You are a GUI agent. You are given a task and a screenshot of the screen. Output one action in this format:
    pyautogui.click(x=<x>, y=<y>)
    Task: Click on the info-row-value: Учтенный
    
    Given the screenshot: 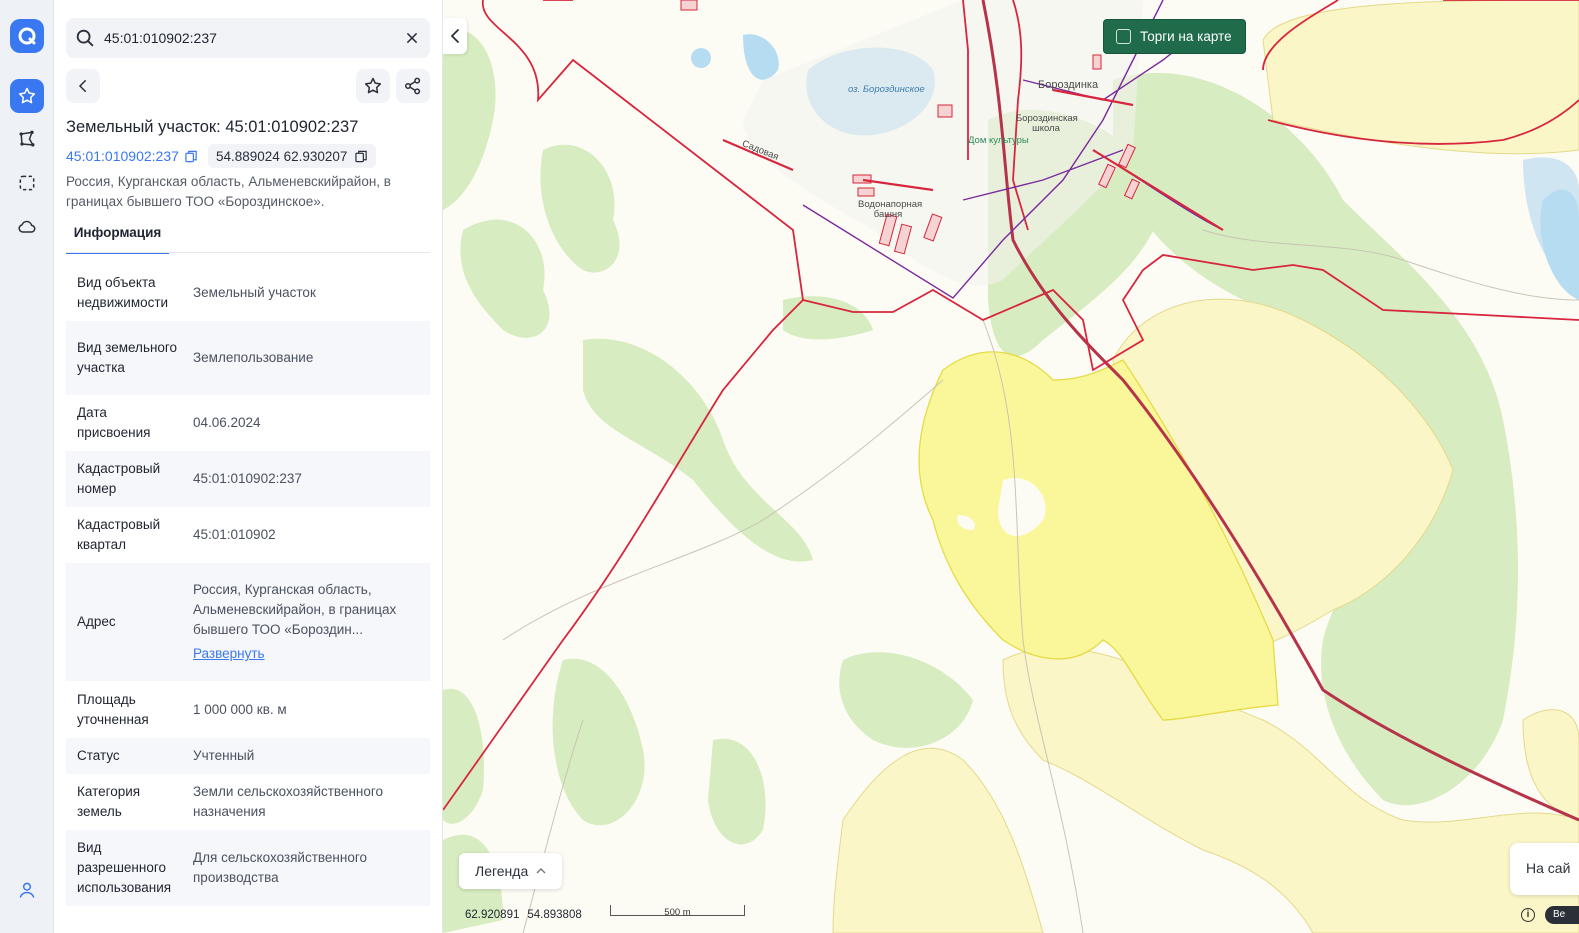 What is the action you would take?
    pyautogui.click(x=224, y=755)
    